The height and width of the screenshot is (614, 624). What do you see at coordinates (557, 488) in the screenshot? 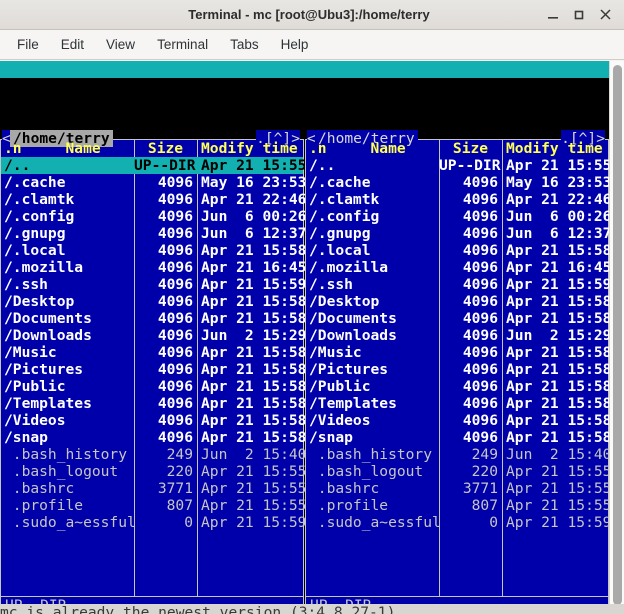
I see `right-row-time: Apr 21 15:55` at bounding box center [557, 488].